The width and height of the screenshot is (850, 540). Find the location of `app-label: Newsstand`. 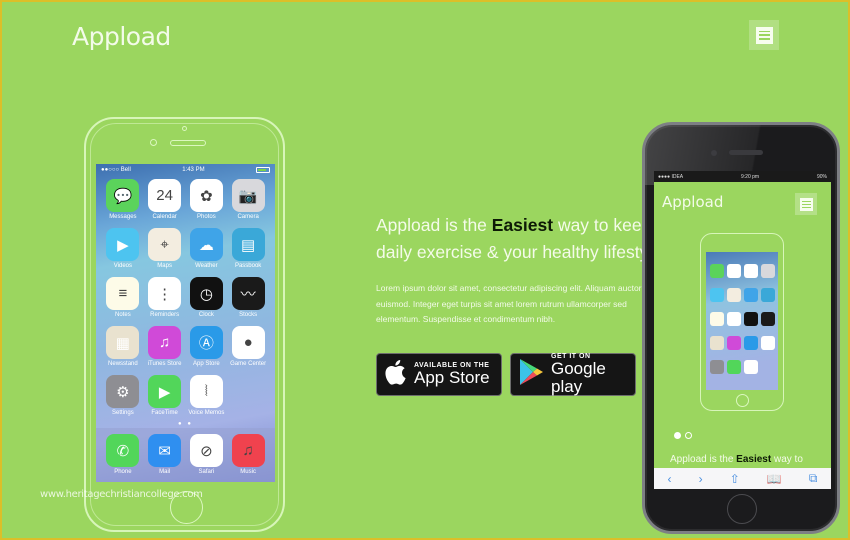

app-label: Newsstand is located at coordinates (123, 364).